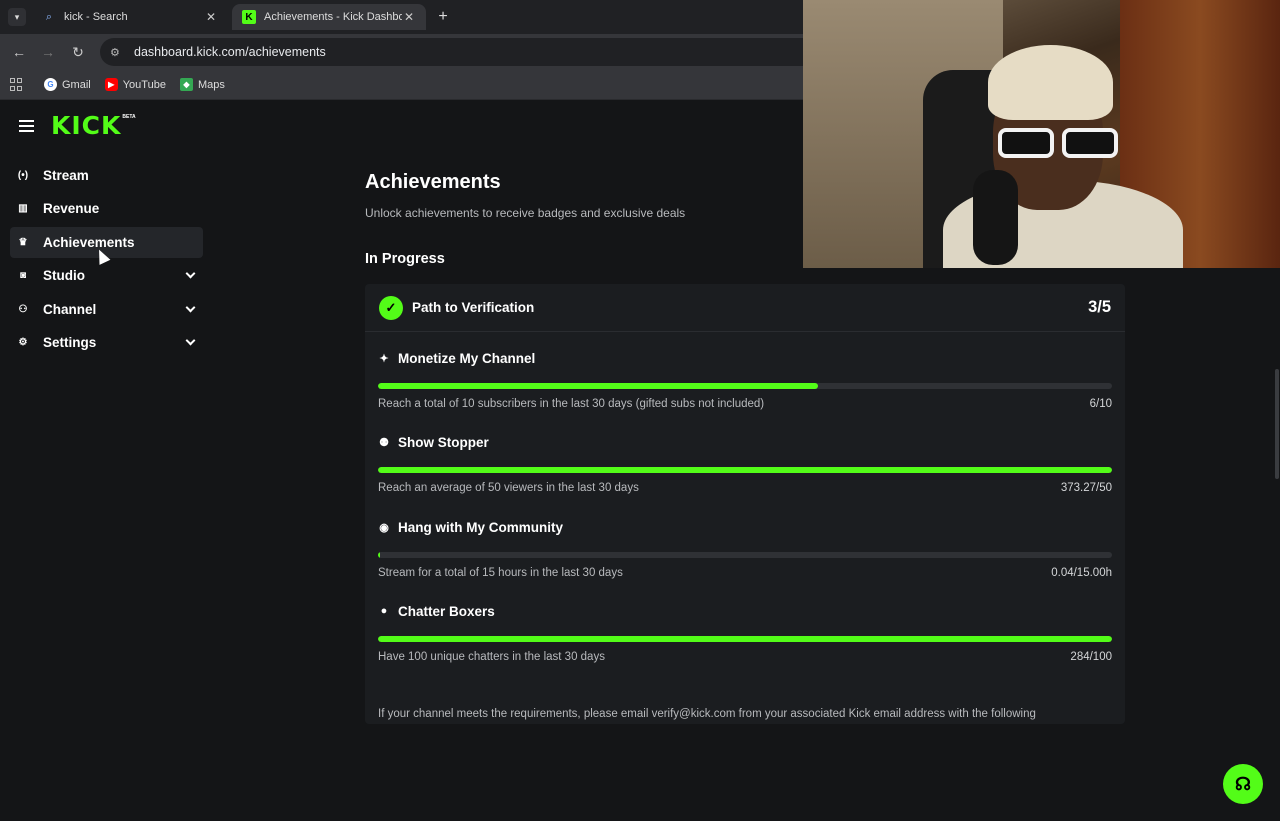  I want to click on sidebar-item-label: Studio, so click(64, 276).